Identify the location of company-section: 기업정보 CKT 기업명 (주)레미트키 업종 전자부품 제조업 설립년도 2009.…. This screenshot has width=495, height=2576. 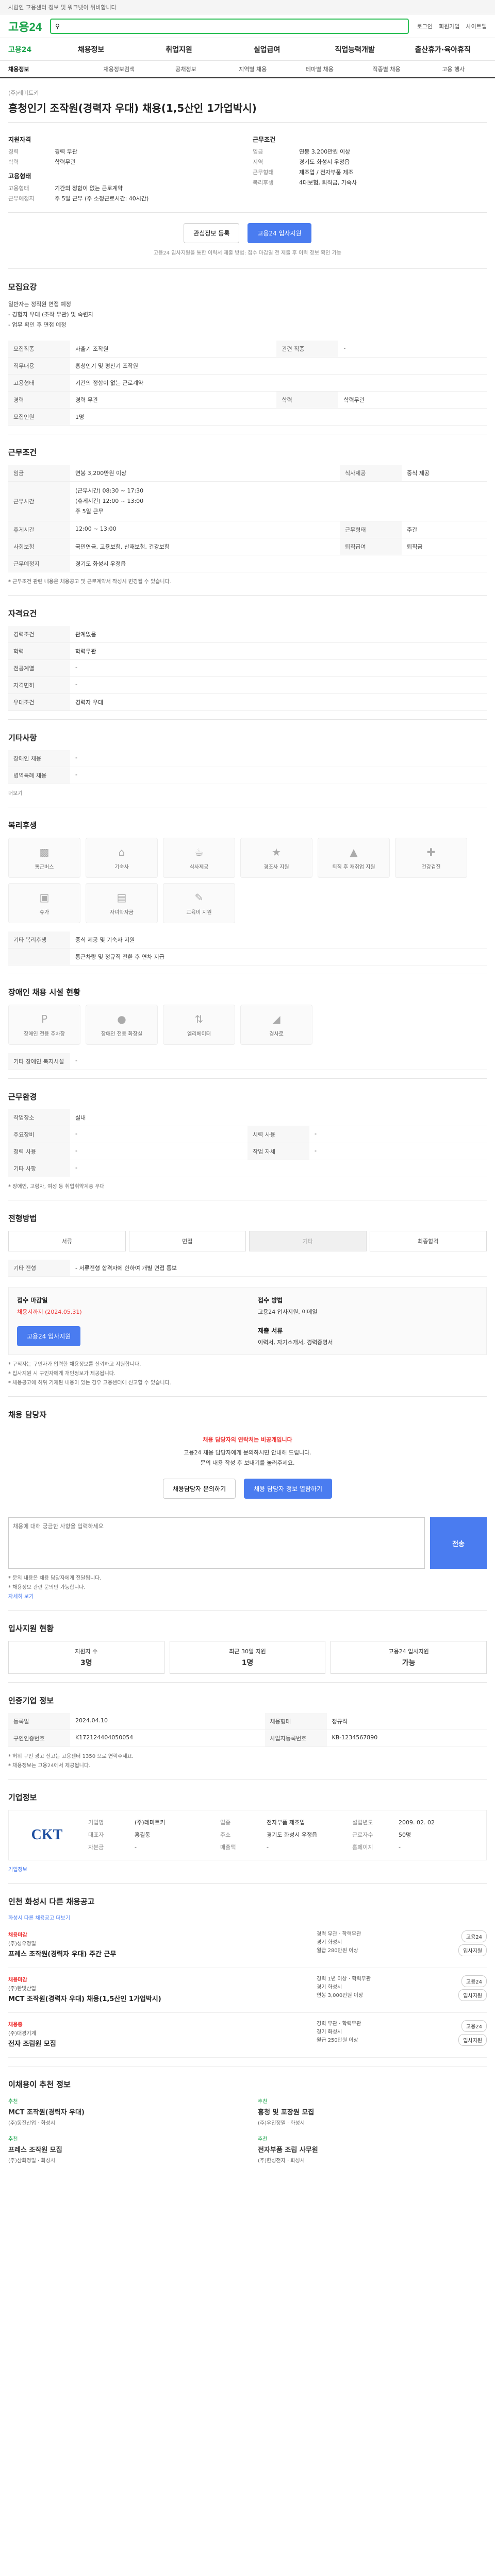
(247, 1831).